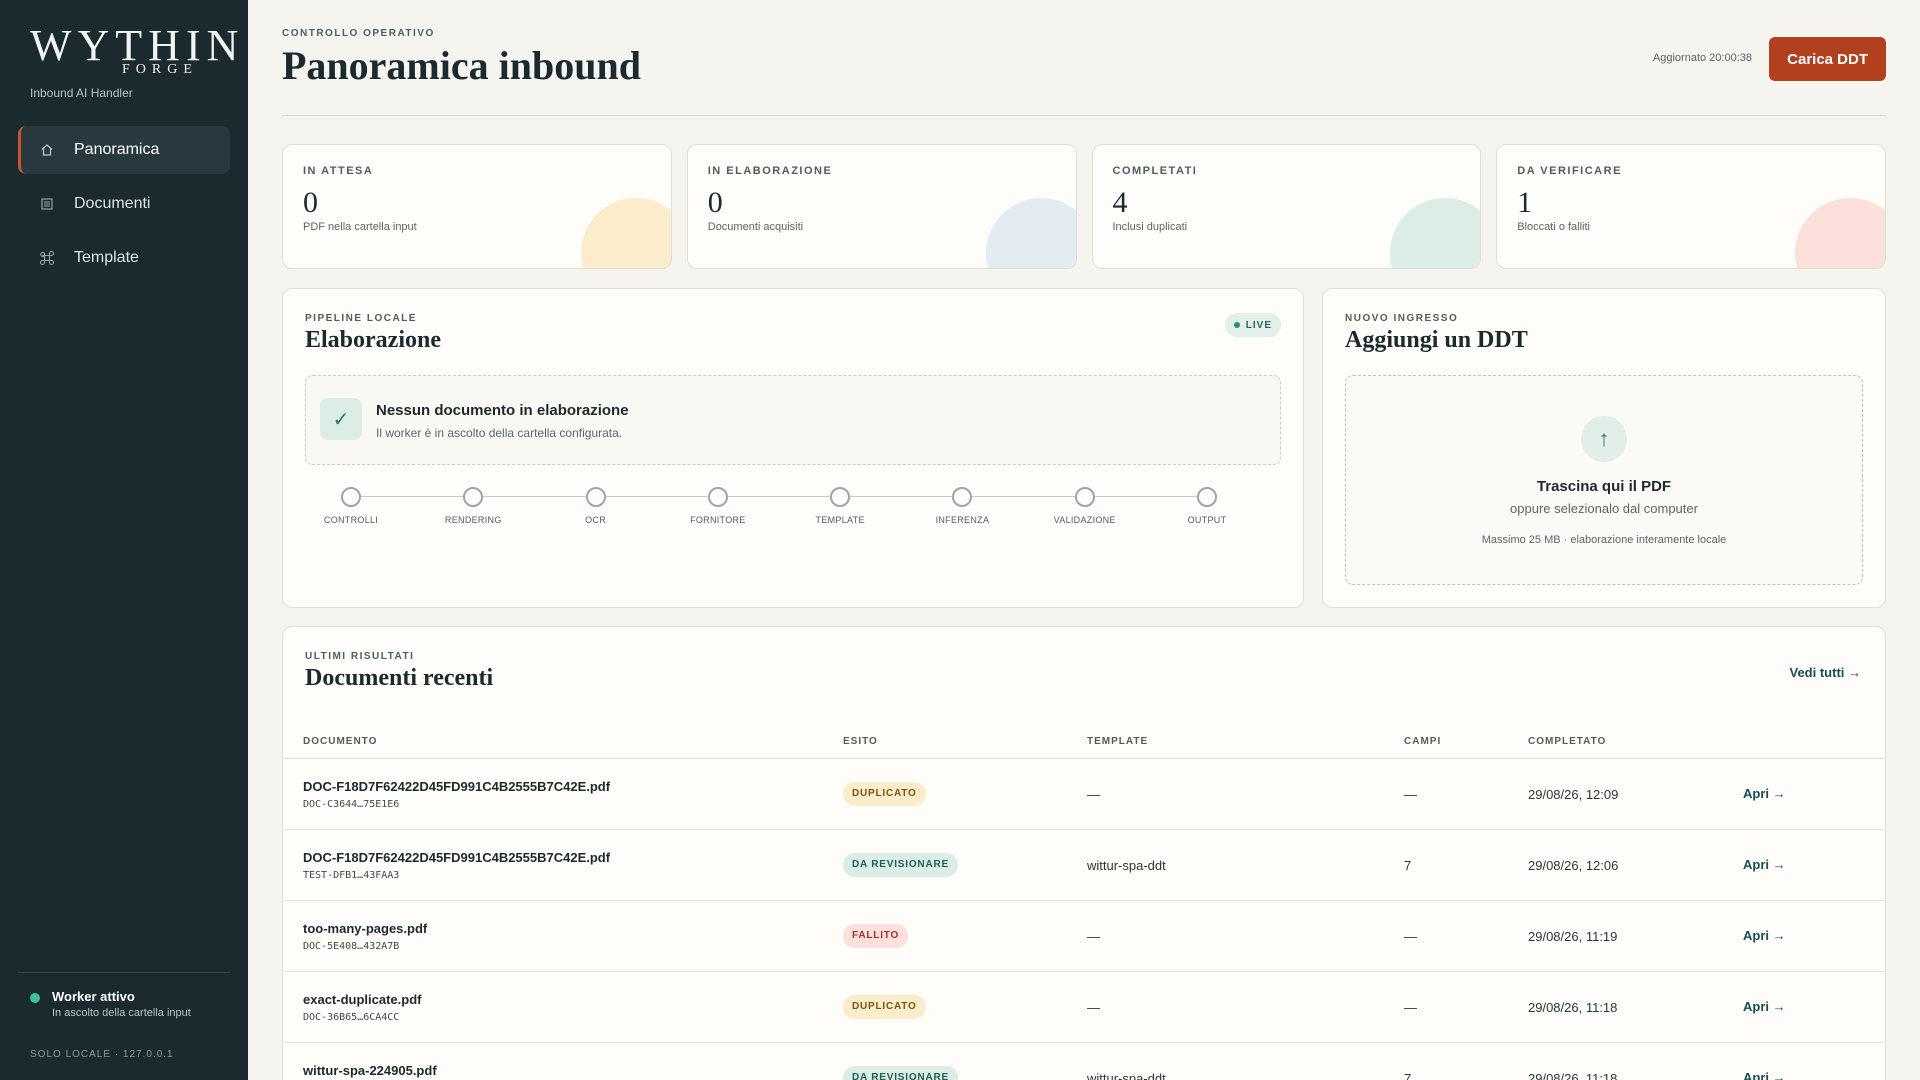 Image resolution: width=1920 pixels, height=1080 pixels. I want to click on brand: WYTHIN FORGE Inbound AI Handler, so click(137, 61).